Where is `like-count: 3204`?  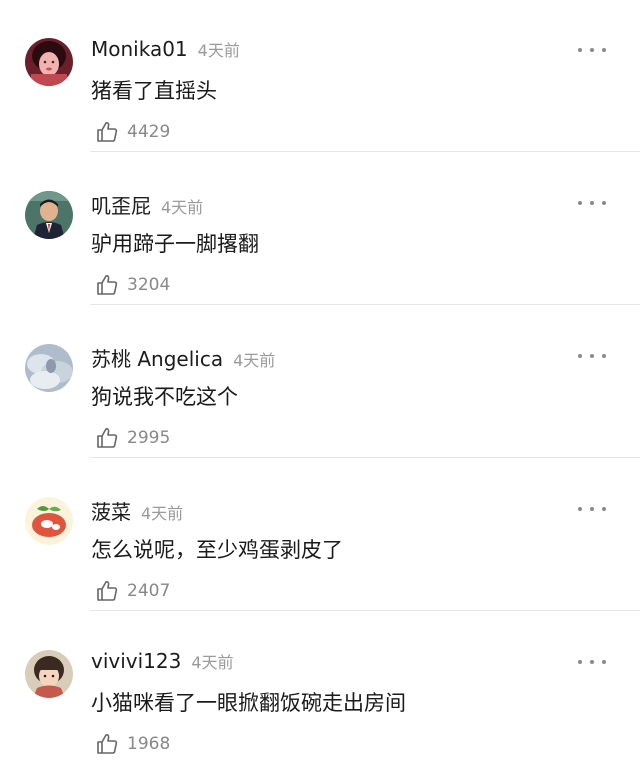 like-count: 3204 is located at coordinates (149, 285).